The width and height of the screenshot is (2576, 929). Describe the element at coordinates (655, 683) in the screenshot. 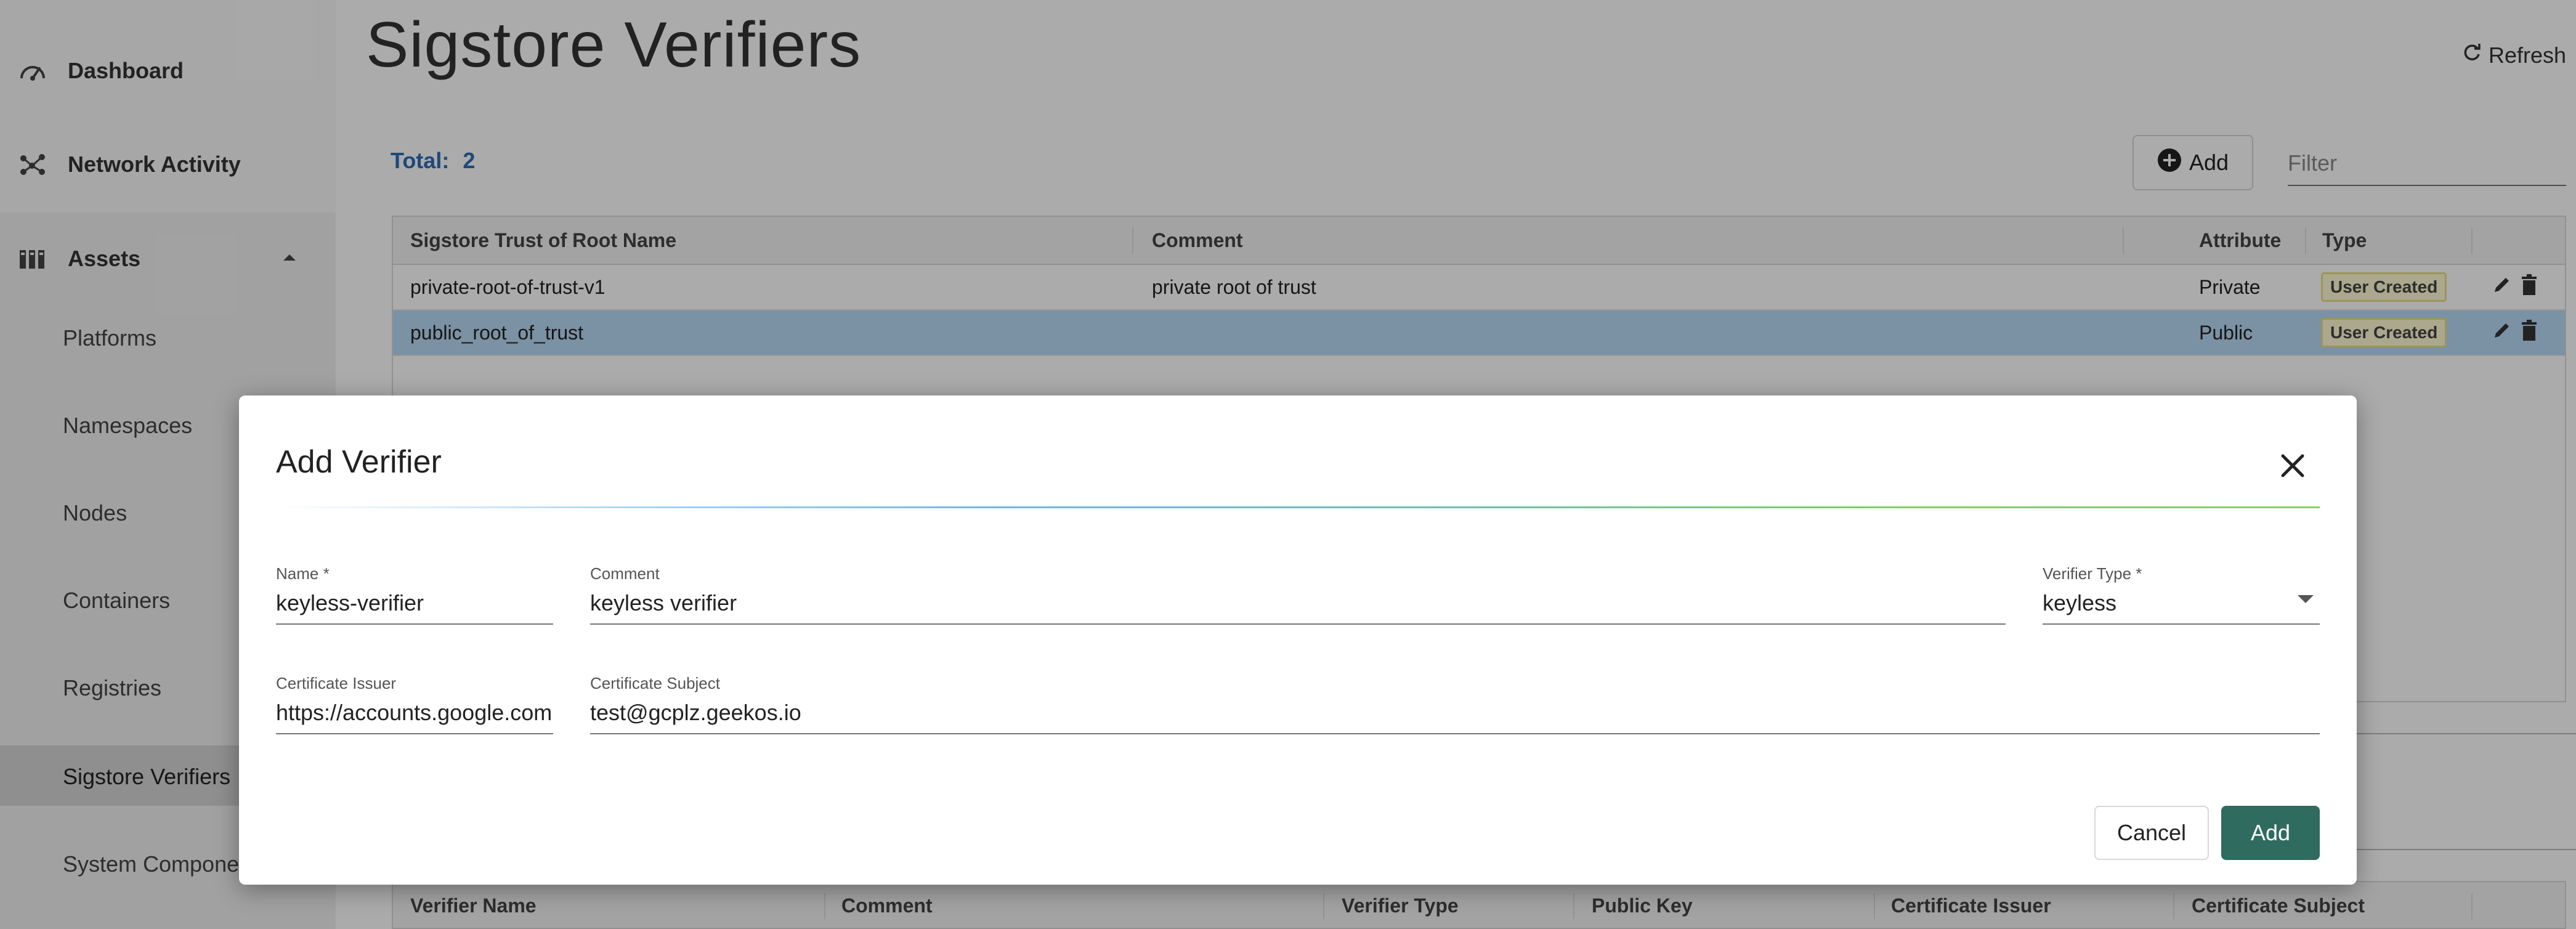

I see `field-label: Certificate Subject` at that location.